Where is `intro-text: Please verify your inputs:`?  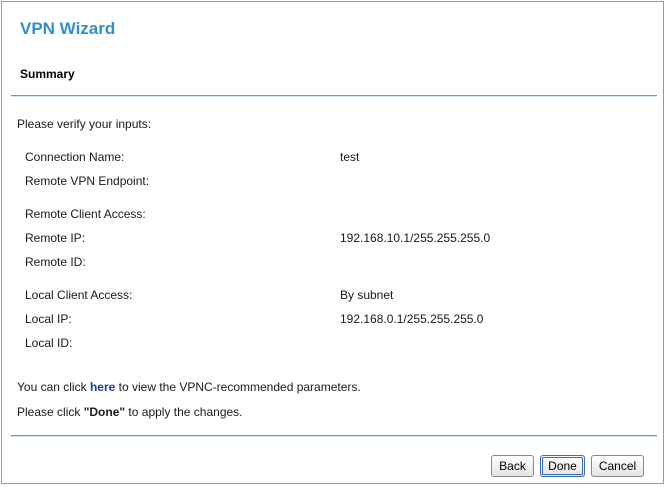 intro-text: Please verify your inputs: is located at coordinates (84, 124).